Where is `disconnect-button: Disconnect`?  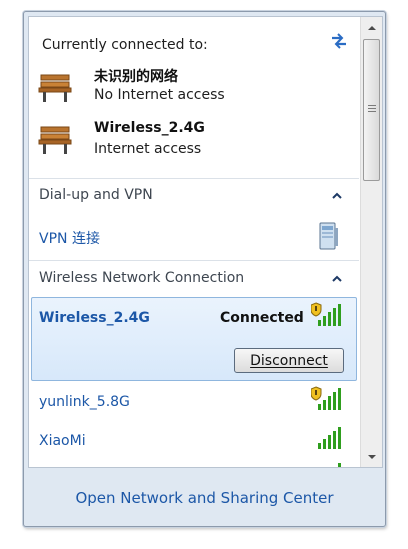
disconnect-button: Disconnect is located at coordinates (289, 360).